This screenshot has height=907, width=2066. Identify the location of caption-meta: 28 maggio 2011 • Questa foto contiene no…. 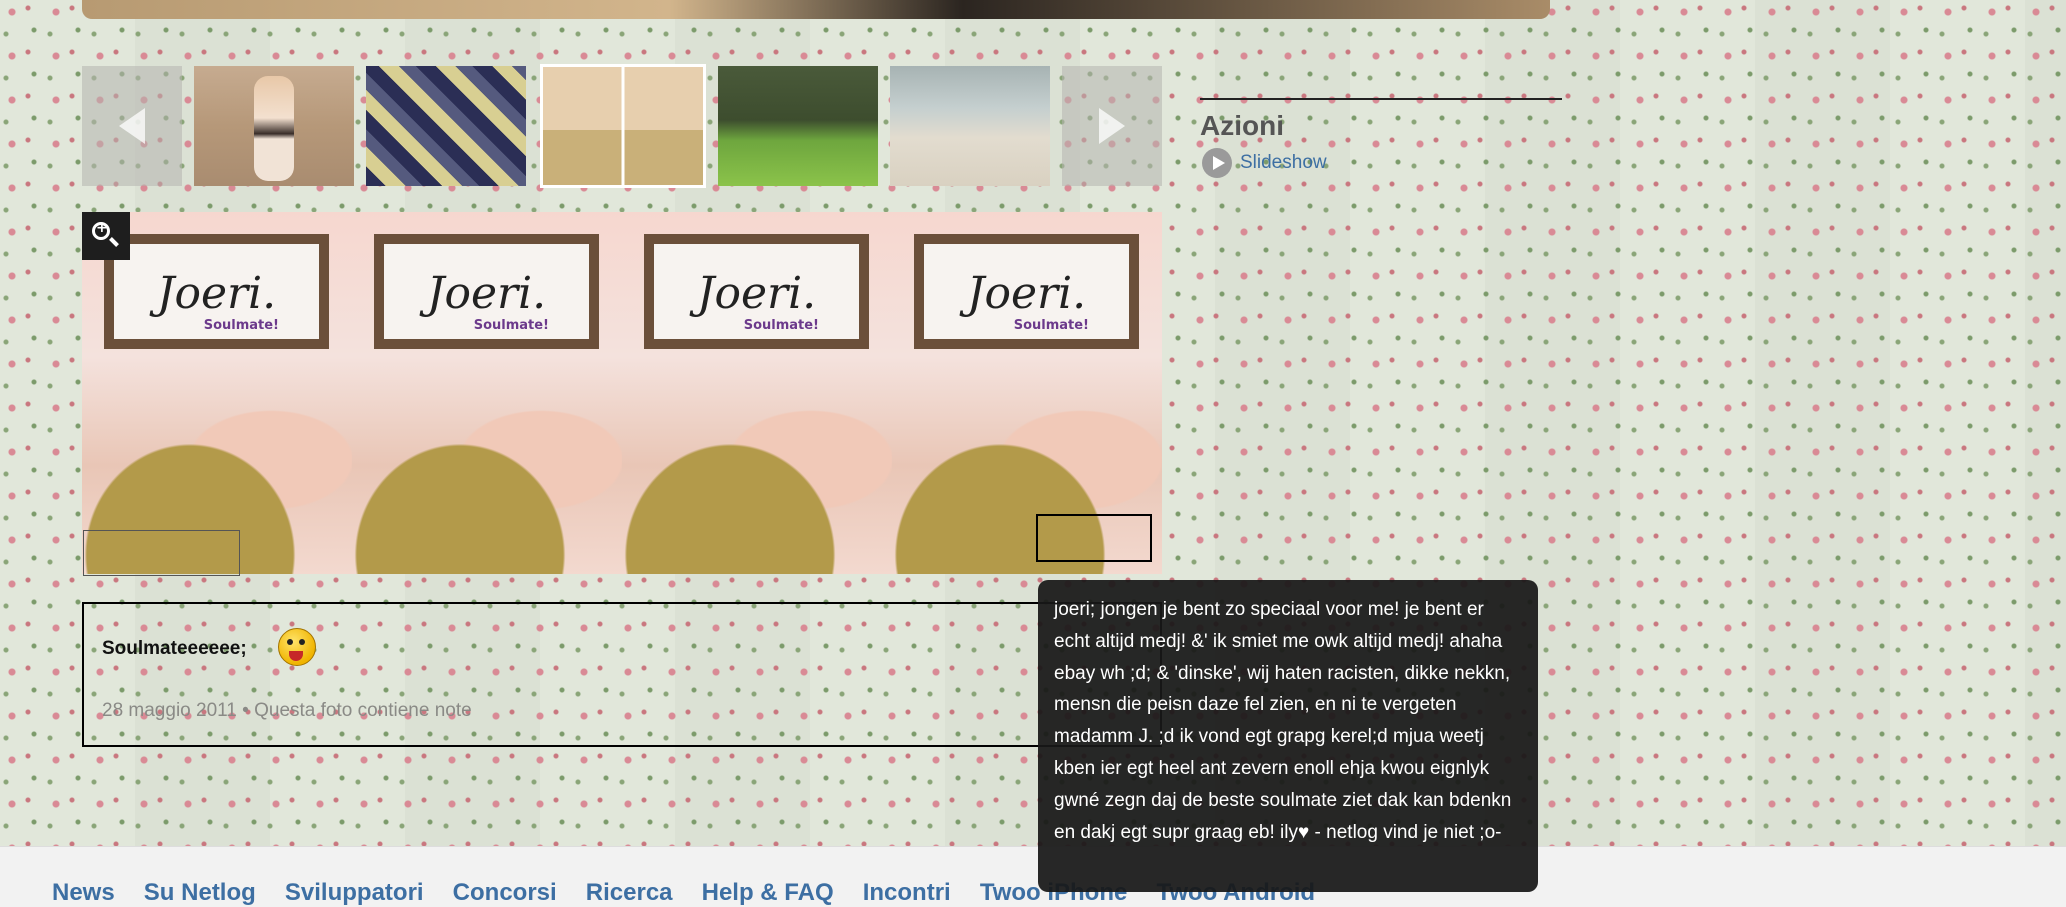
(287, 711).